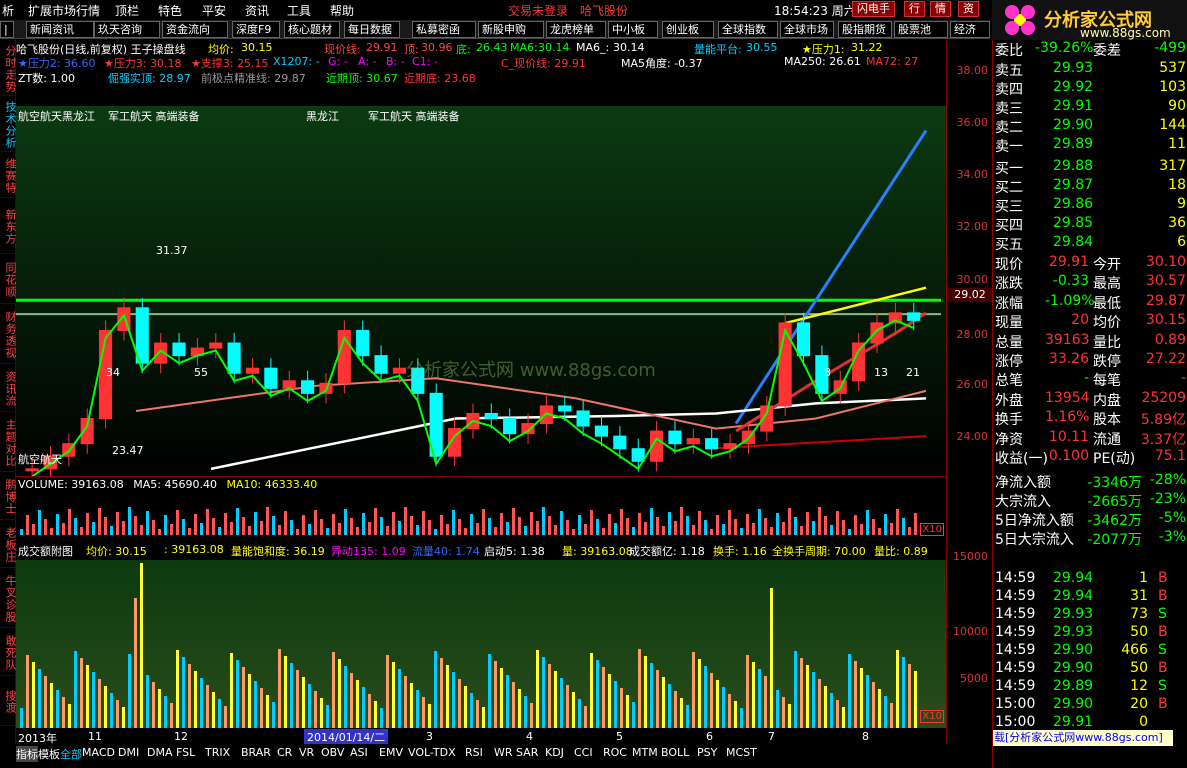  Describe the element at coordinates (1181, 242) in the screenshot. I see `bid-volume: 6` at that location.